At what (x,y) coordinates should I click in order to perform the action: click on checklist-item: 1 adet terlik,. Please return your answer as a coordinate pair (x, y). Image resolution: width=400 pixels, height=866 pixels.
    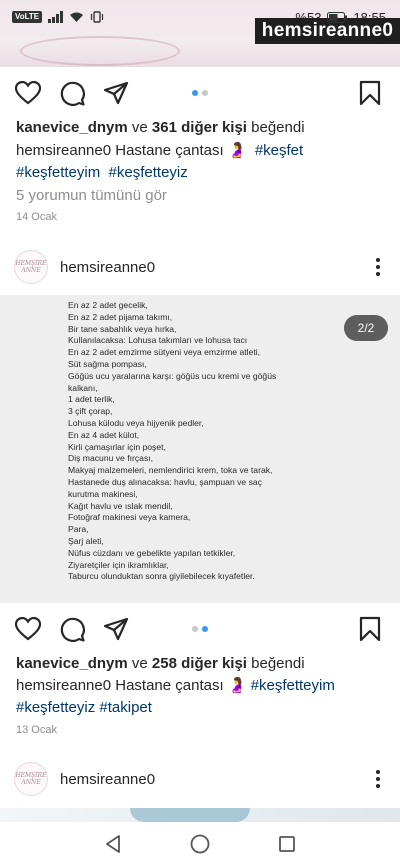
    Looking at the image, I should click on (91, 399).